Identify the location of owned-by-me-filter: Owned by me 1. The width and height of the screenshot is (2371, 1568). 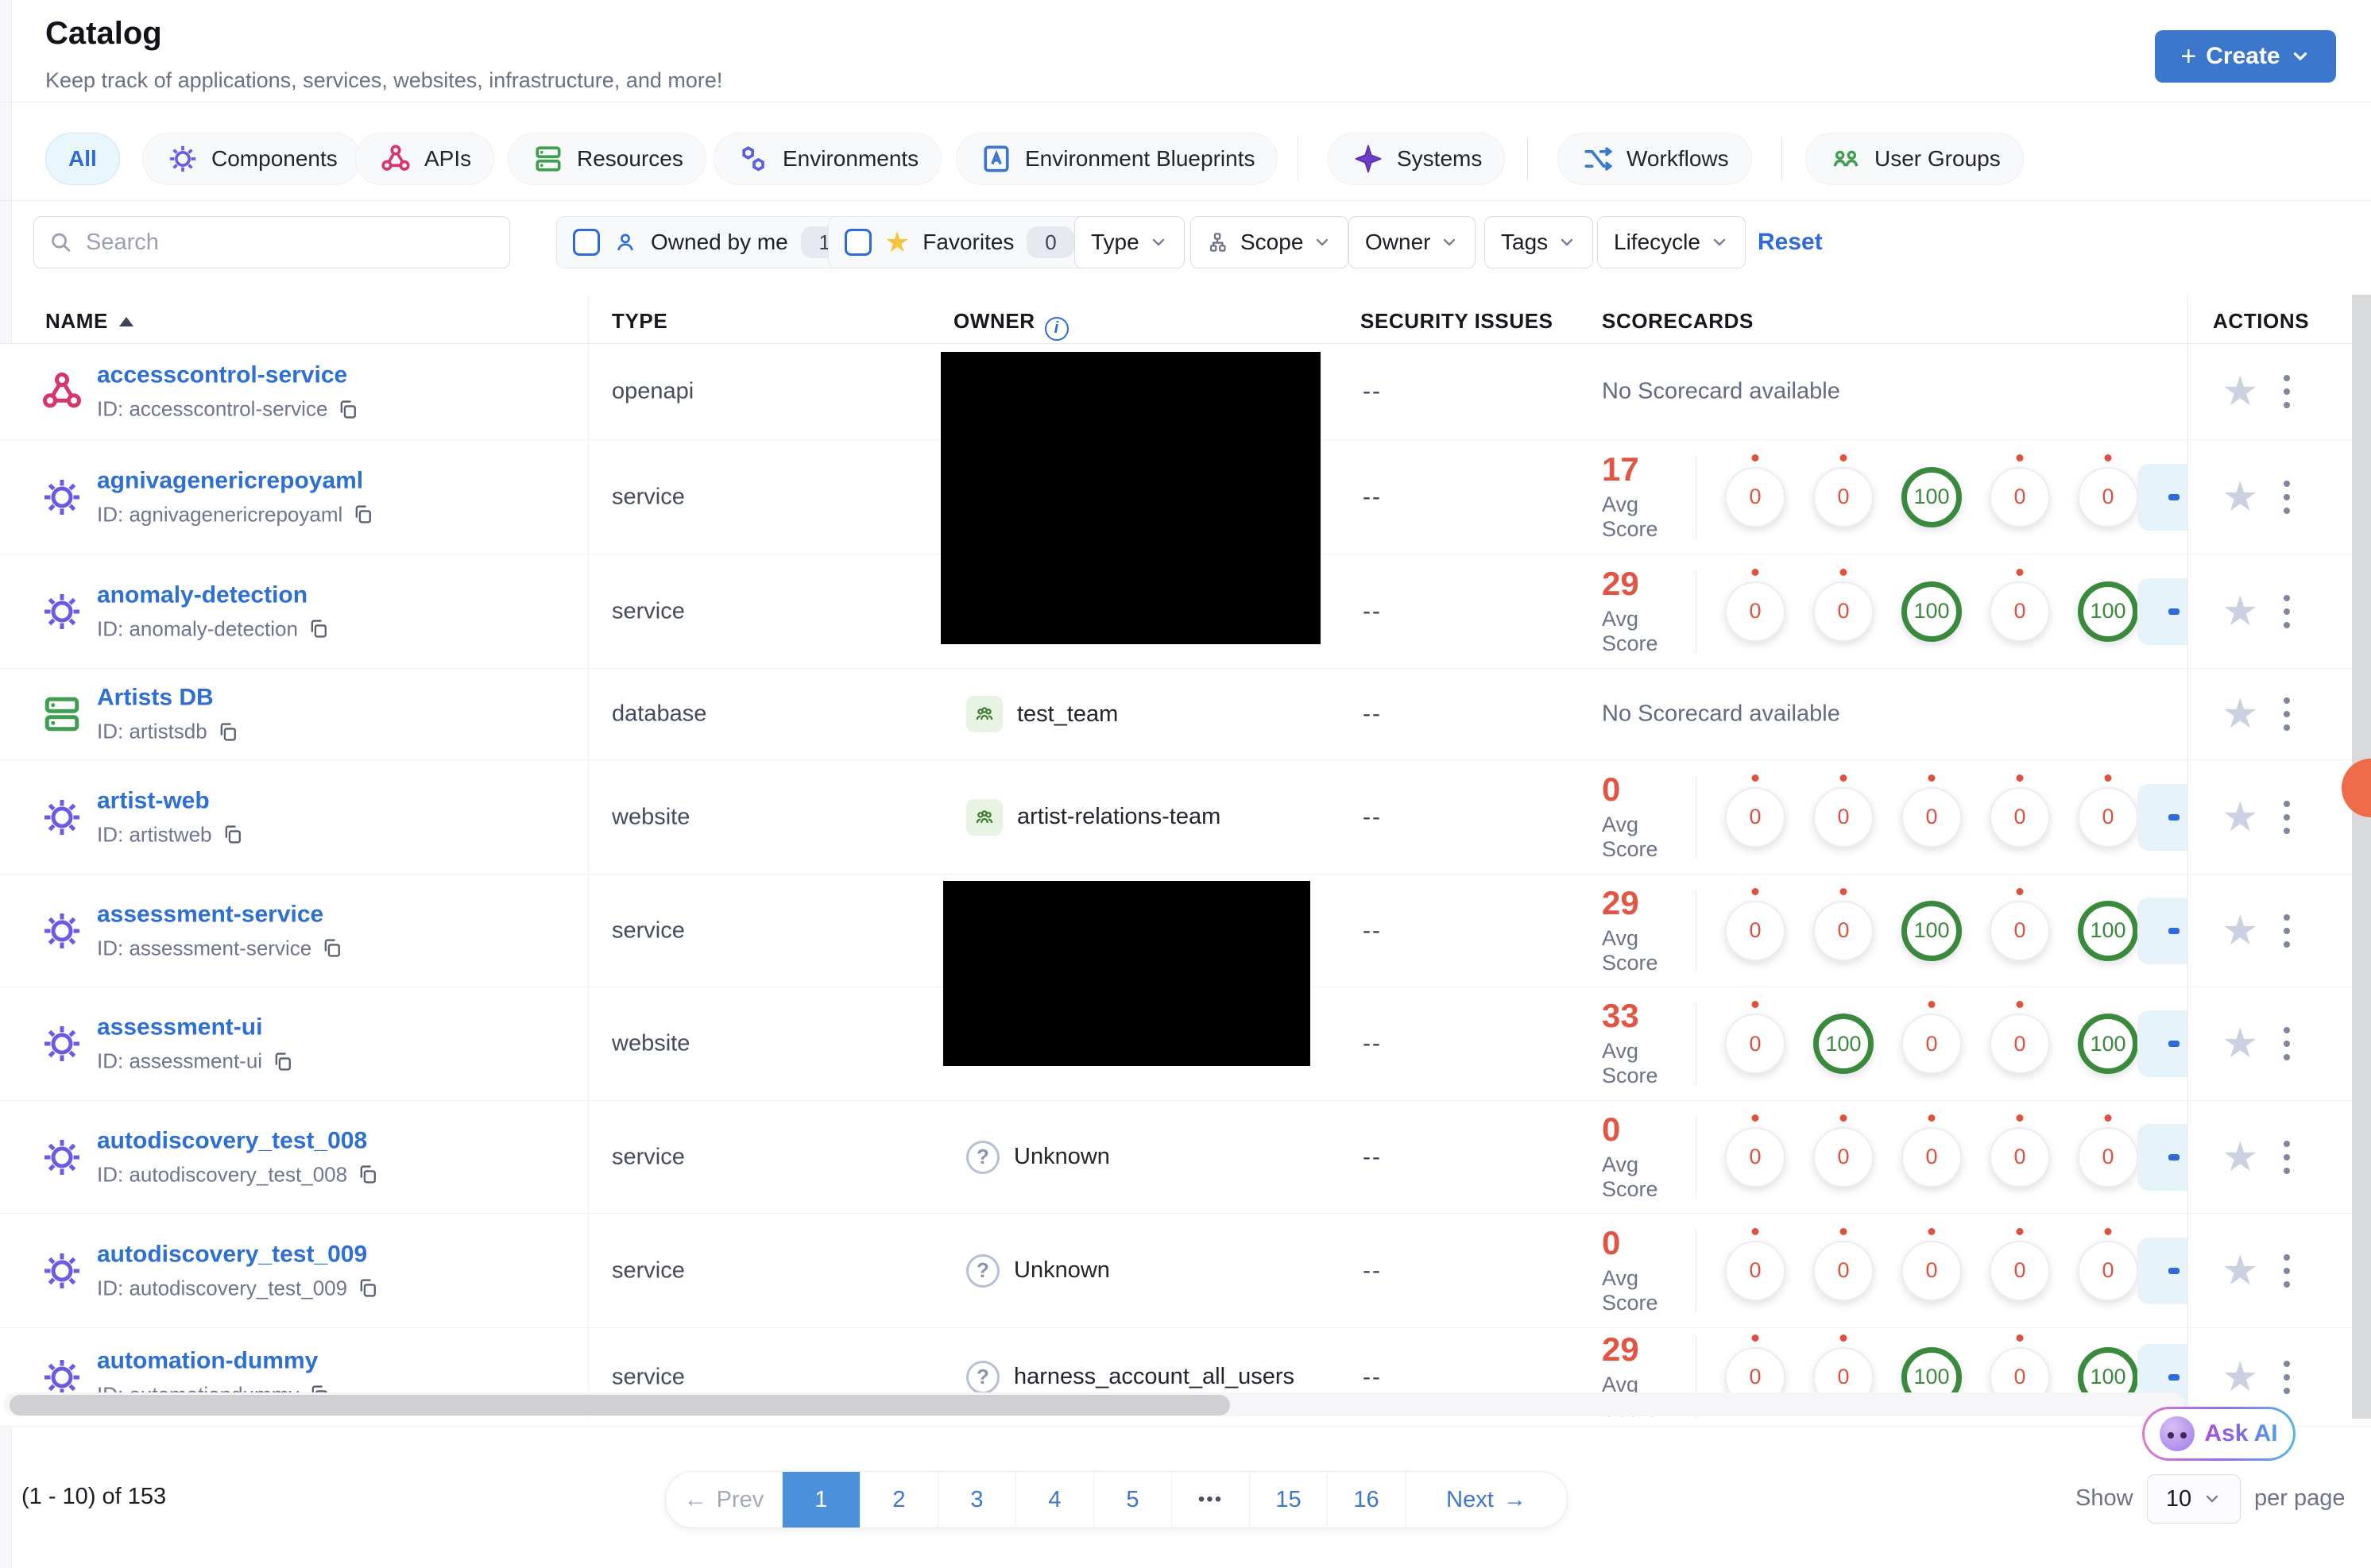
(710, 242).